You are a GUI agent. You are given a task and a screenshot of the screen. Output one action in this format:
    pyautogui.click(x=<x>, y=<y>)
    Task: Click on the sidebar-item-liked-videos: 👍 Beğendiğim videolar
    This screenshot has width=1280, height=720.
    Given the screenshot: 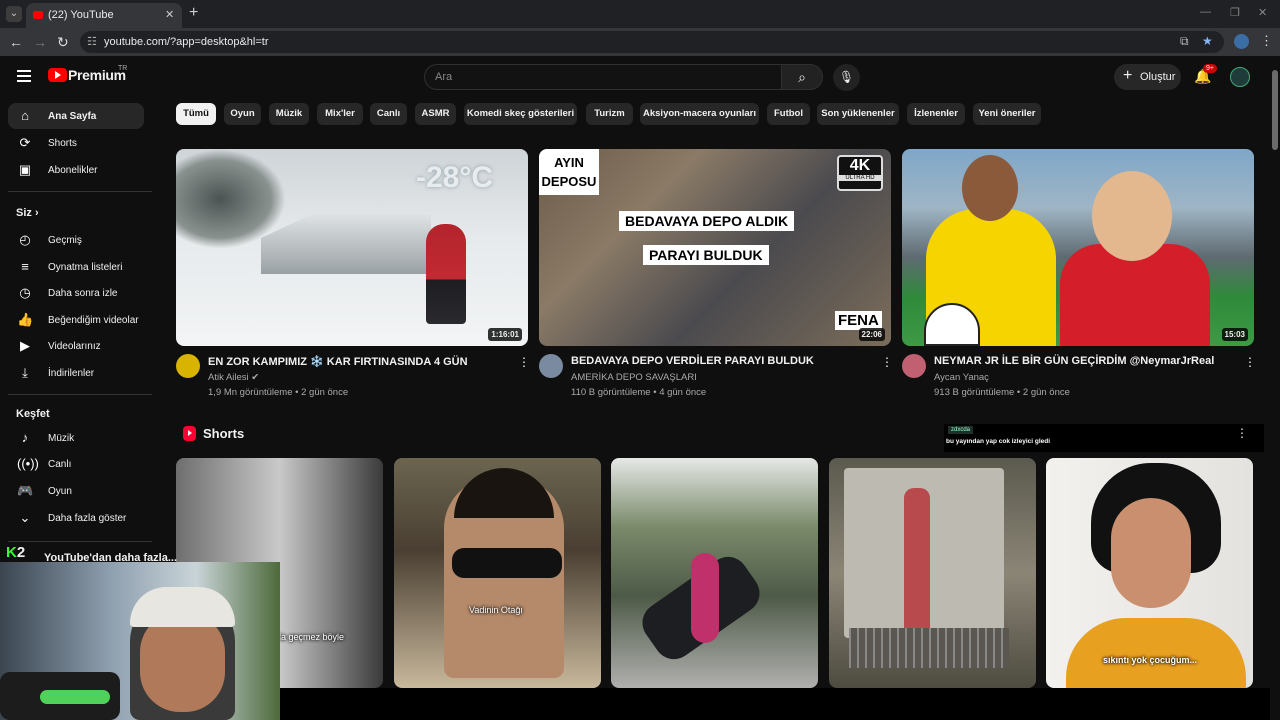 What is the action you would take?
    pyautogui.click(x=76, y=320)
    